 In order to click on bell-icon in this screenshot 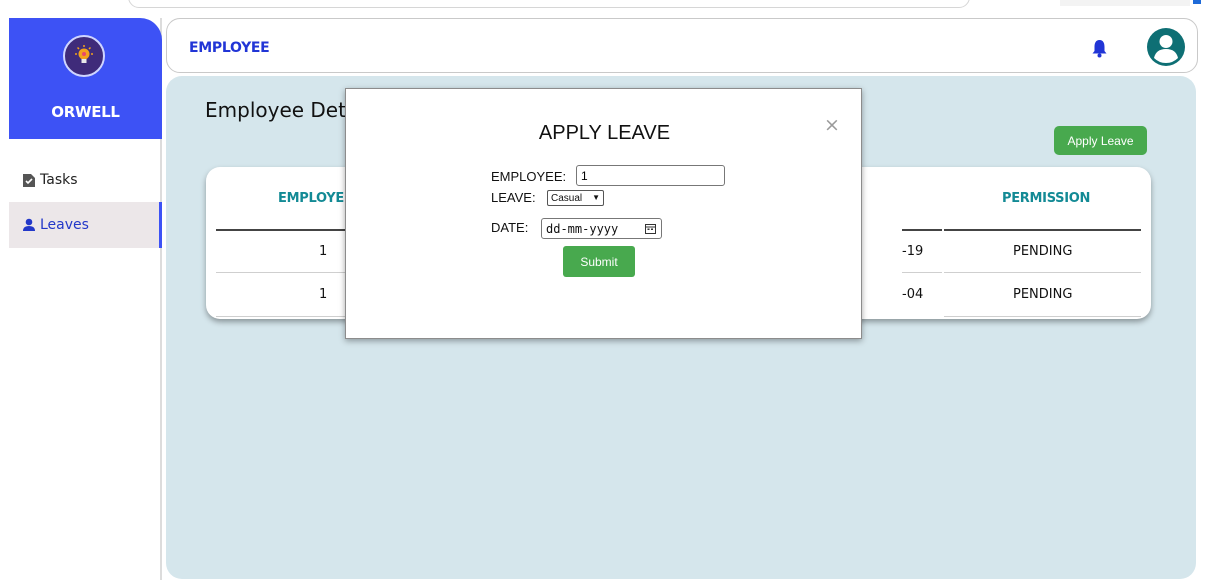, I will do `click(1099, 50)`.